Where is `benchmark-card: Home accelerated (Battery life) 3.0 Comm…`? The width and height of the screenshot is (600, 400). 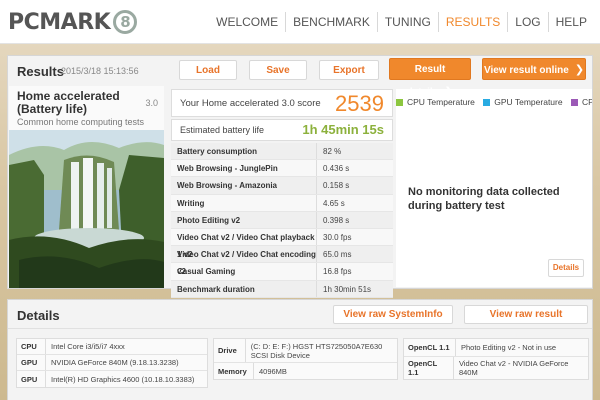 benchmark-card: Home accelerated (Battery life) 3.0 Comm… is located at coordinates (86, 187).